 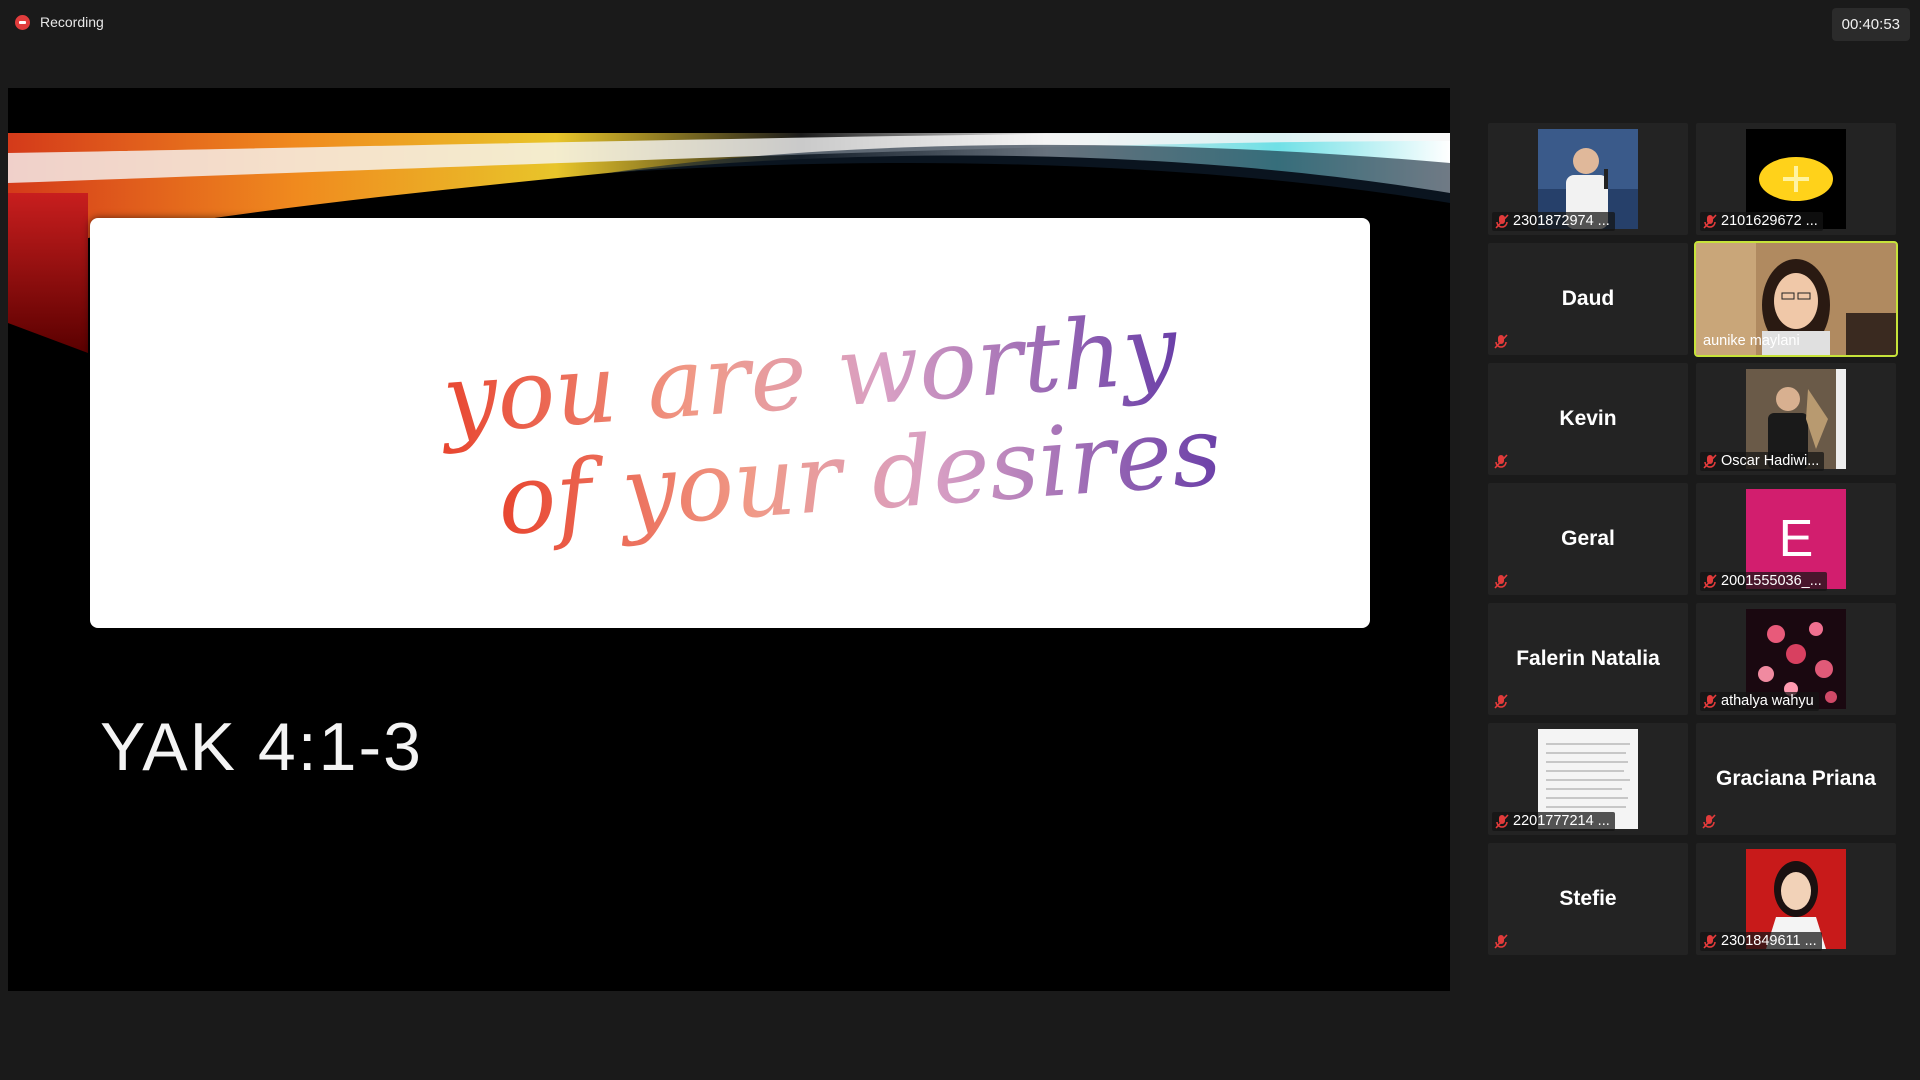 What do you see at coordinates (1870, 24) in the screenshot?
I see `meeting-timer: 00:40:53` at bounding box center [1870, 24].